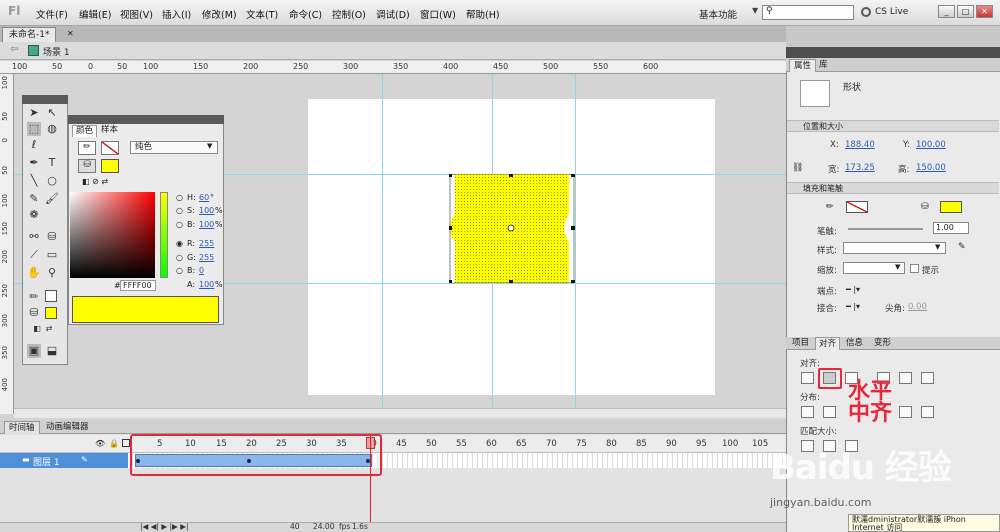 This screenshot has height=532, width=1000. What do you see at coordinates (206, 210) in the screenshot?
I see `s-value: 100` at bounding box center [206, 210].